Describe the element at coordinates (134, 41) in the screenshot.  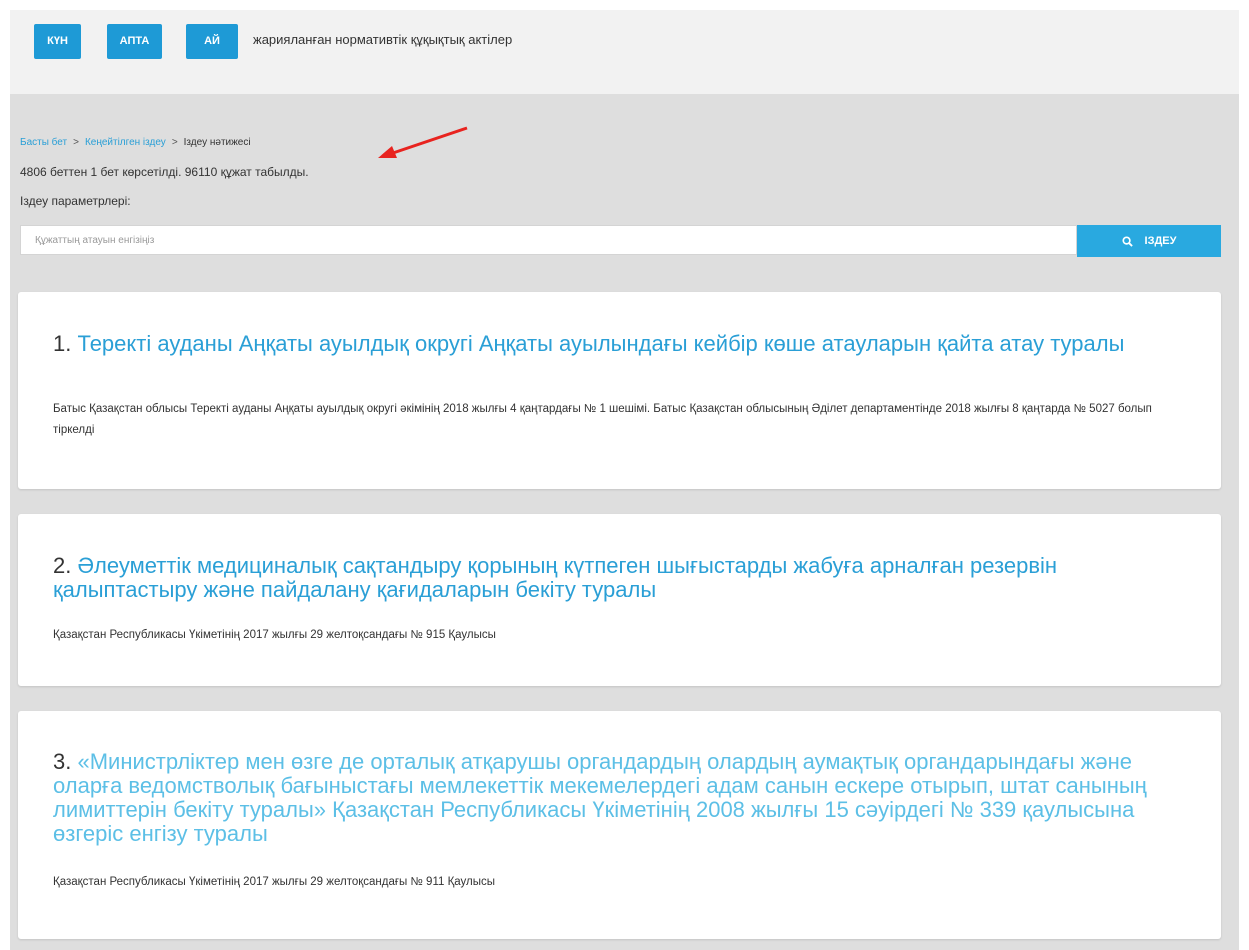
I see `period-week-button: АПТА` at that location.